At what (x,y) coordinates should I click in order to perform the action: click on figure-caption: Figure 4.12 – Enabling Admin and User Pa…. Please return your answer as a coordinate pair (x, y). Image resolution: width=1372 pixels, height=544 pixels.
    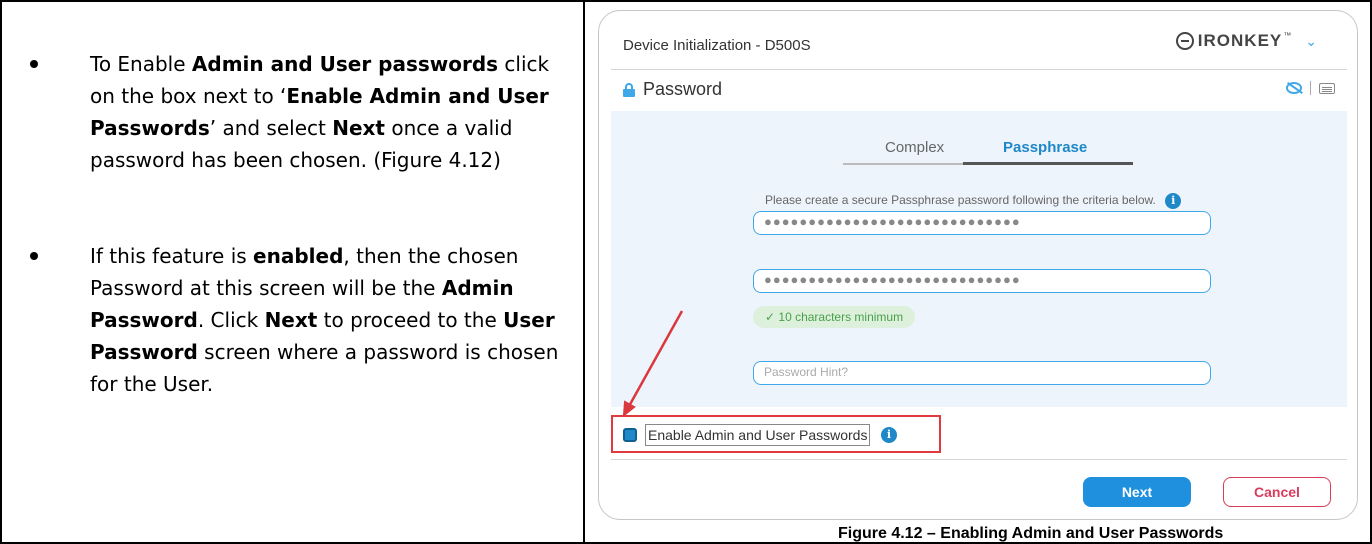
    Looking at the image, I should click on (1031, 533).